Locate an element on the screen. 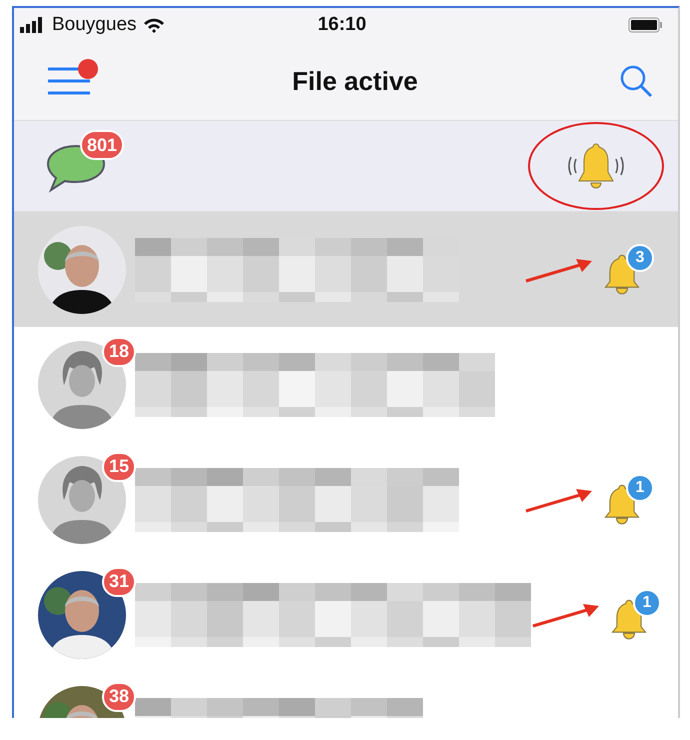 This screenshot has width=690, height=740. battery-icon is located at coordinates (646, 25).